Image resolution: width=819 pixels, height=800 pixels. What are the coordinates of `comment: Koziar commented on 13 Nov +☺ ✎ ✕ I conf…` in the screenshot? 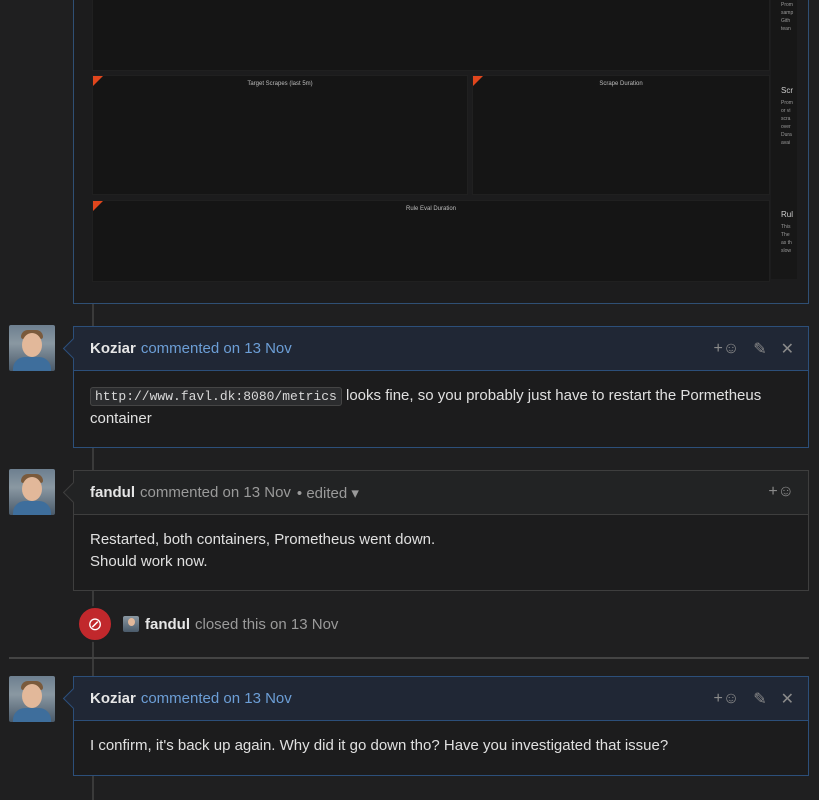 It's located at (435, 726).